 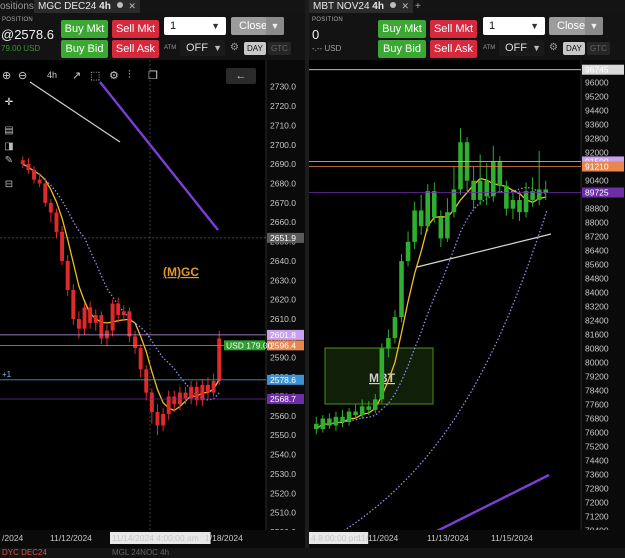 I want to click on zoom-in-icon: ⊕, so click(x=6, y=75).